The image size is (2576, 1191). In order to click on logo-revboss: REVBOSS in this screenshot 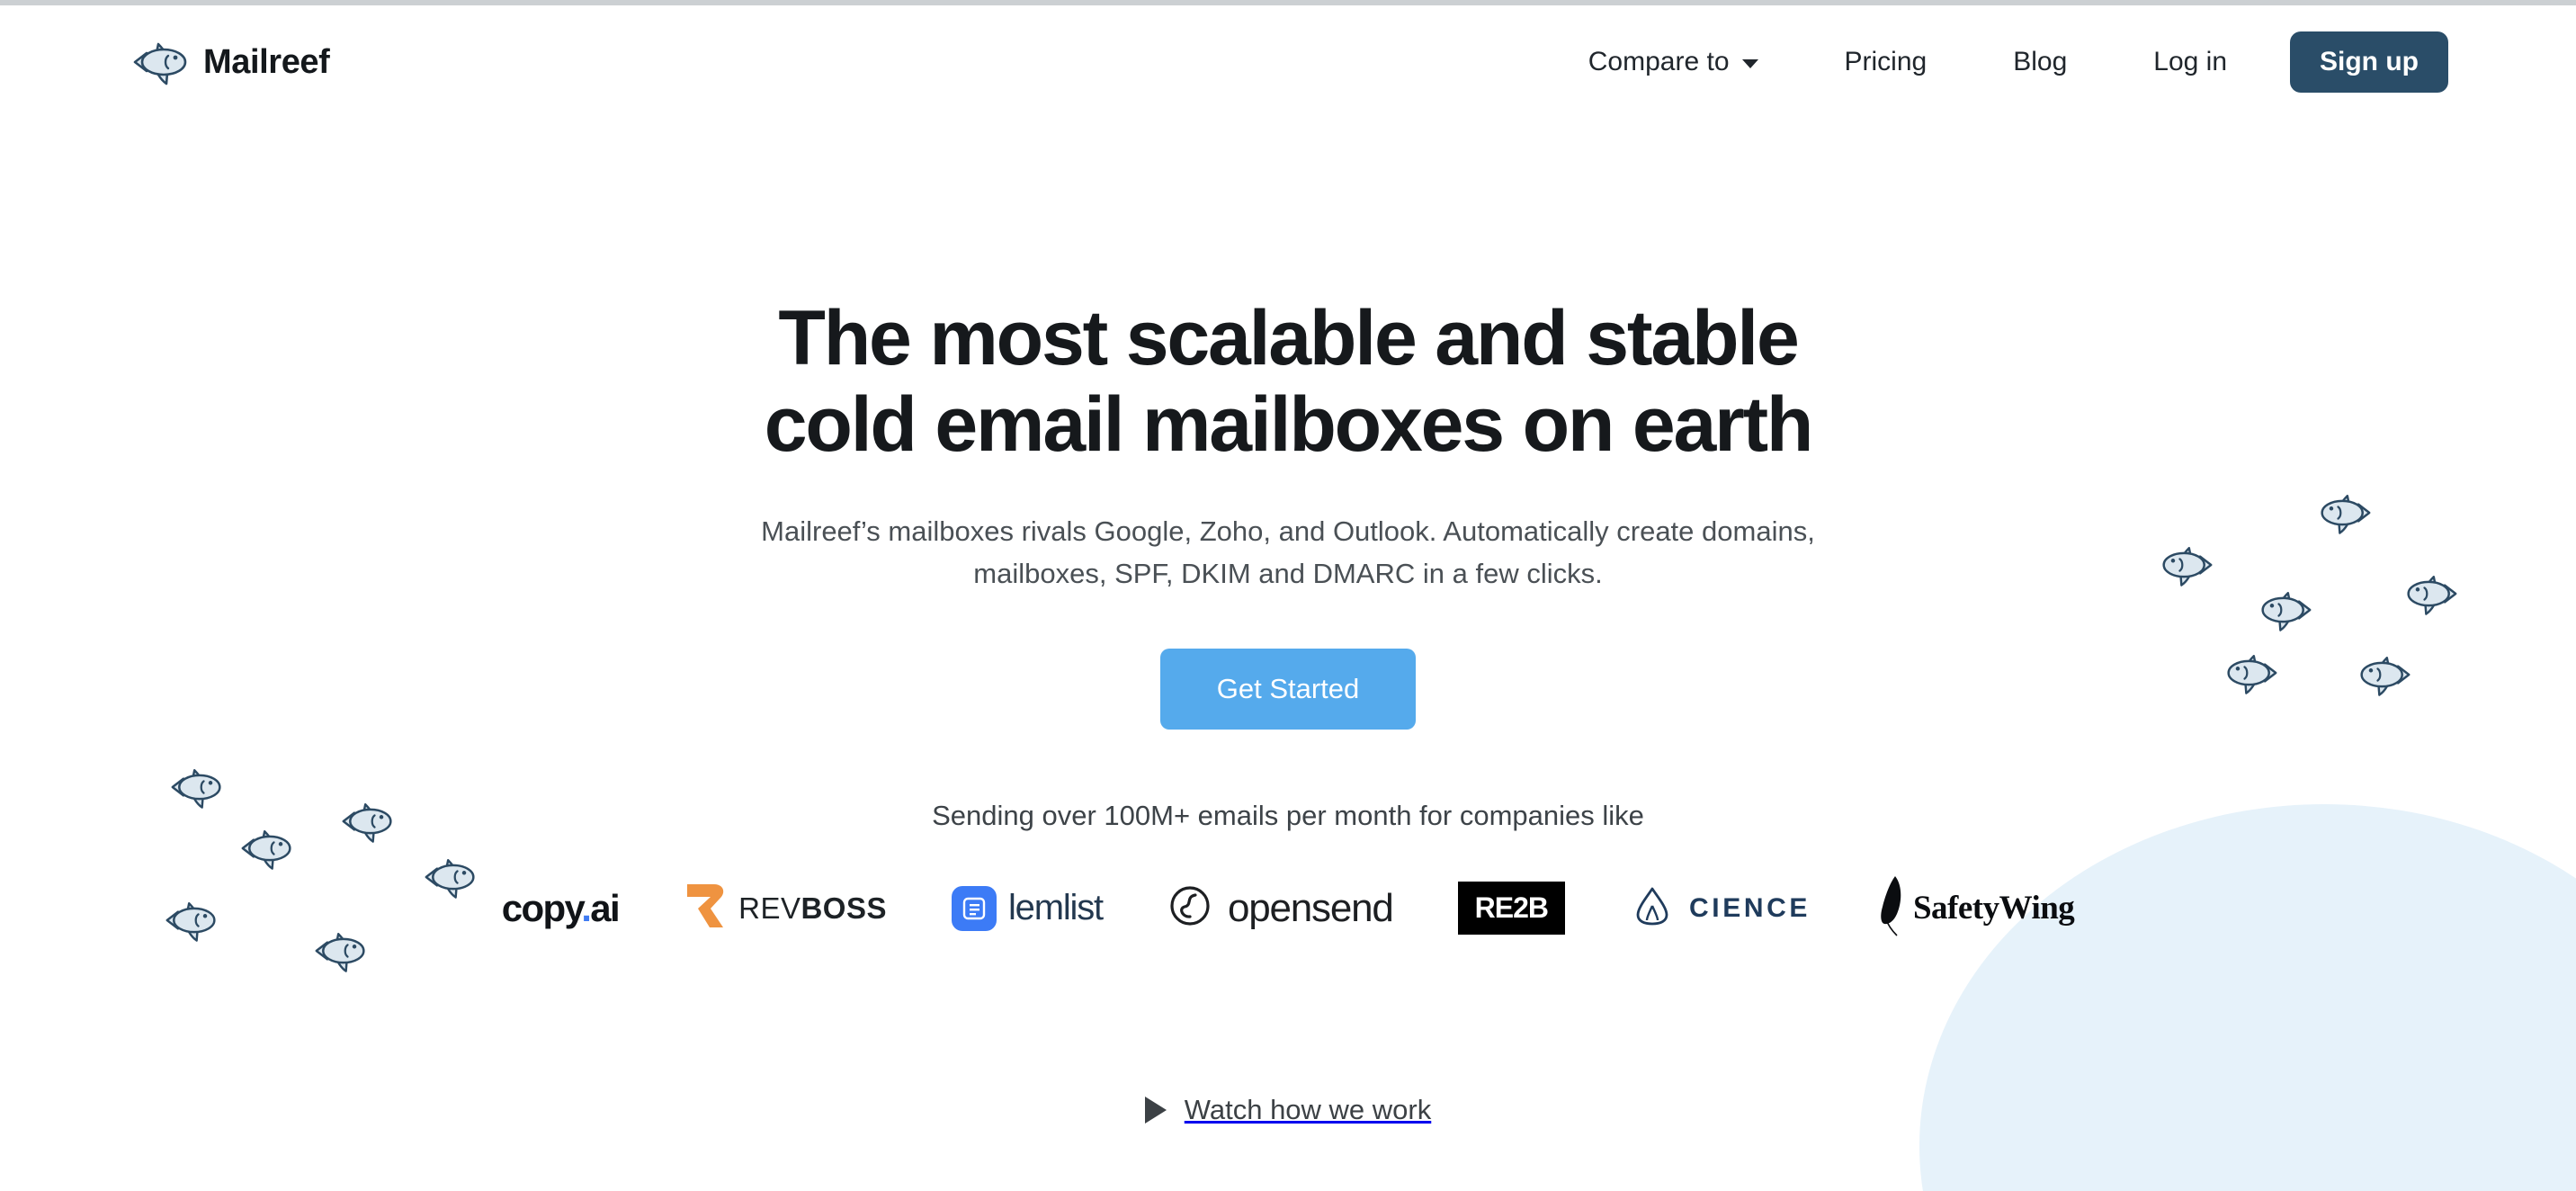, I will do `click(785, 909)`.